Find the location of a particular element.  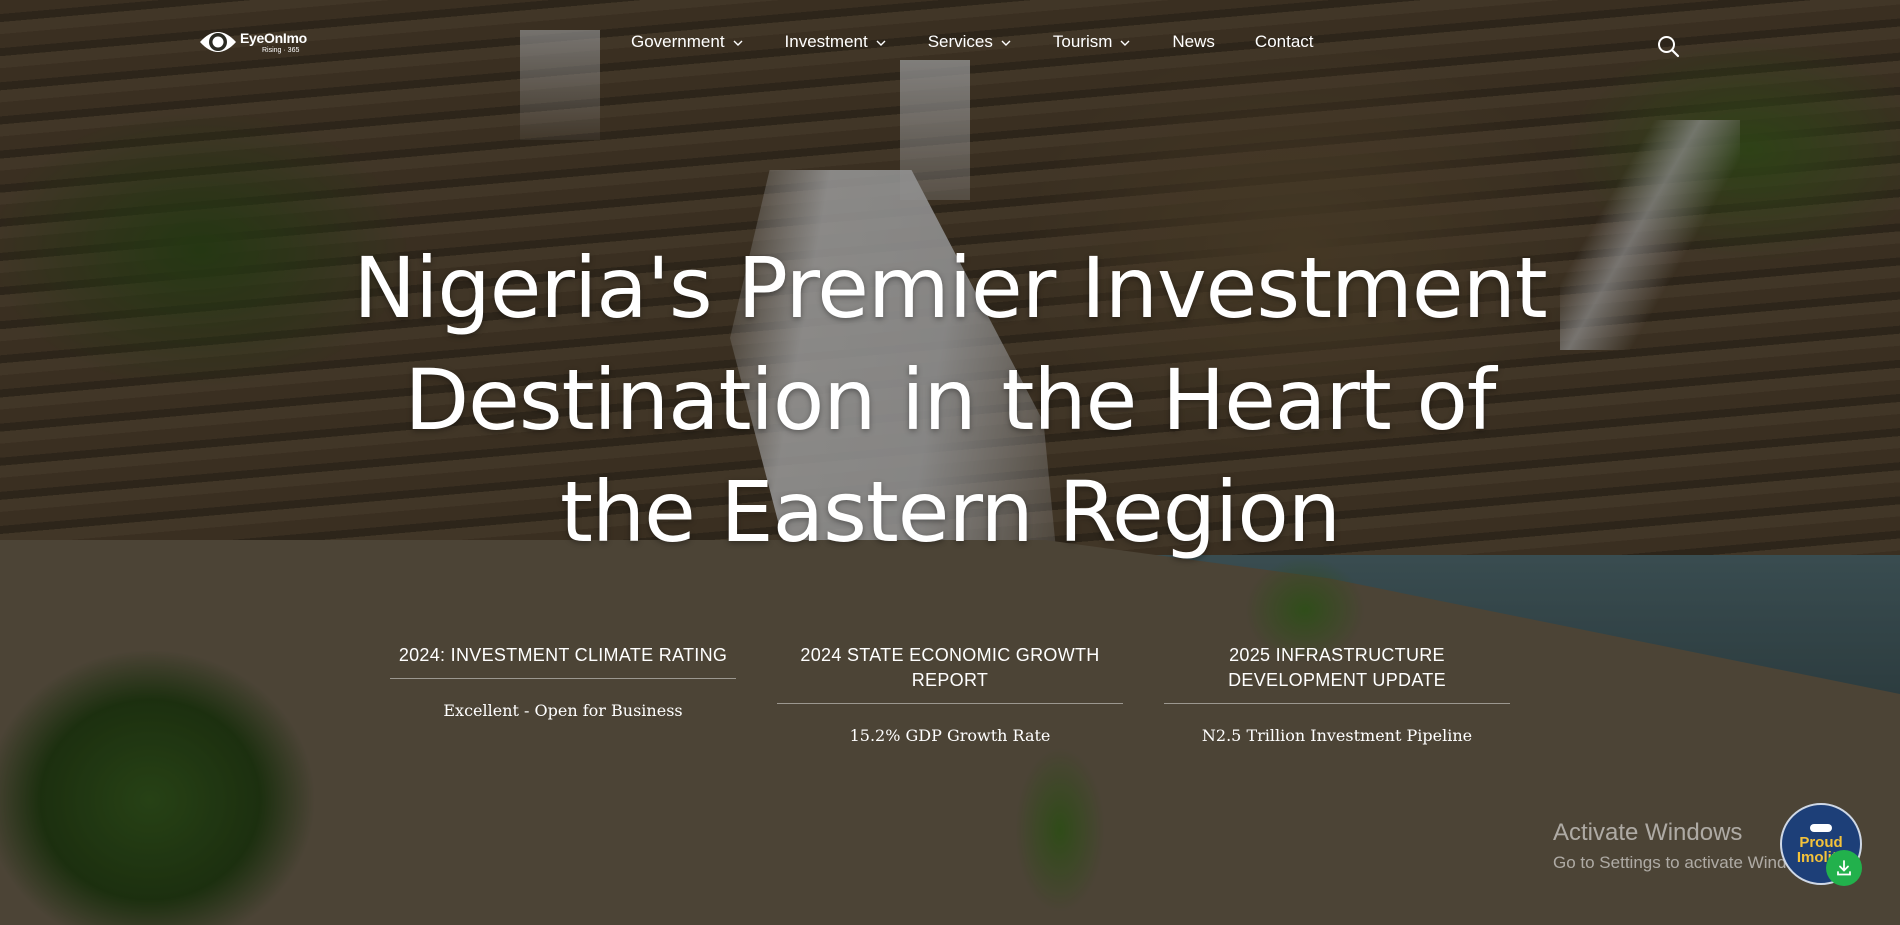

stat-value: Excellent - Open for Business is located at coordinates (563, 710).